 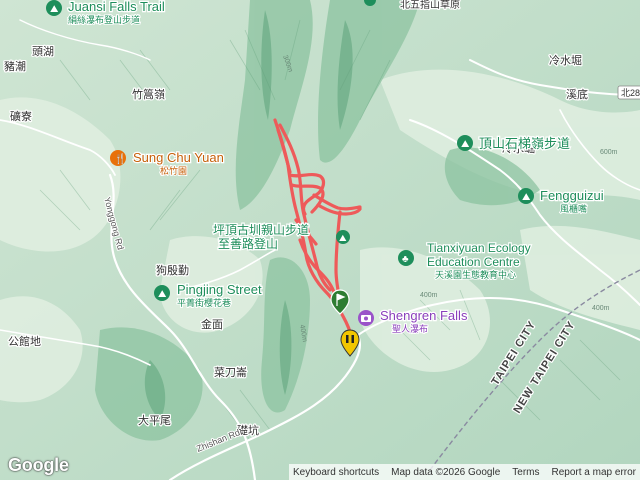 What do you see at coordinates (21, 116) in the screenshot?
I see `place-label: 礦寮` at bounding box center [21, 116].